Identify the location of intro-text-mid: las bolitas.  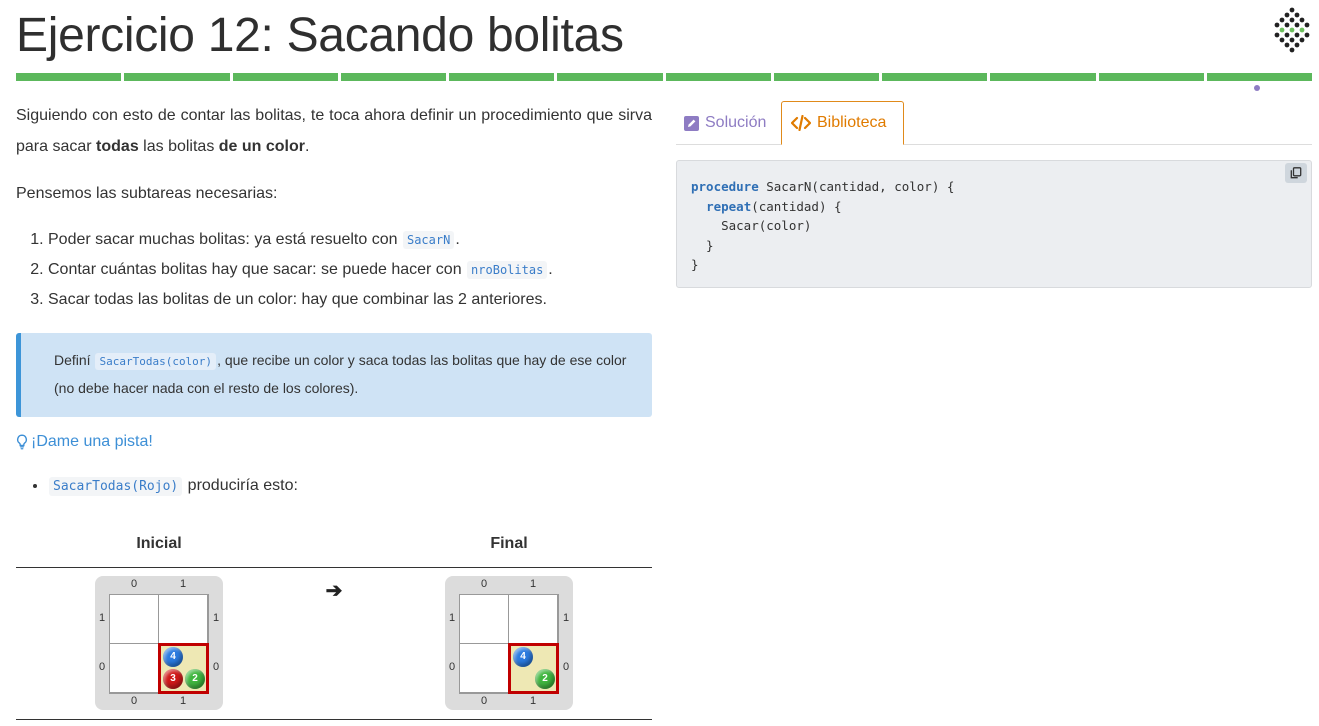
(178, 146).